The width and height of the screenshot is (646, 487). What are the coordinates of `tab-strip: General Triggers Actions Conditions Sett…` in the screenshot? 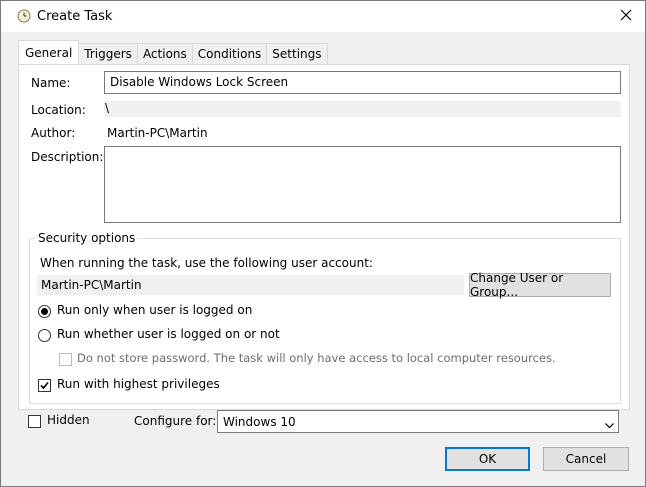 It's located at (173, 52).